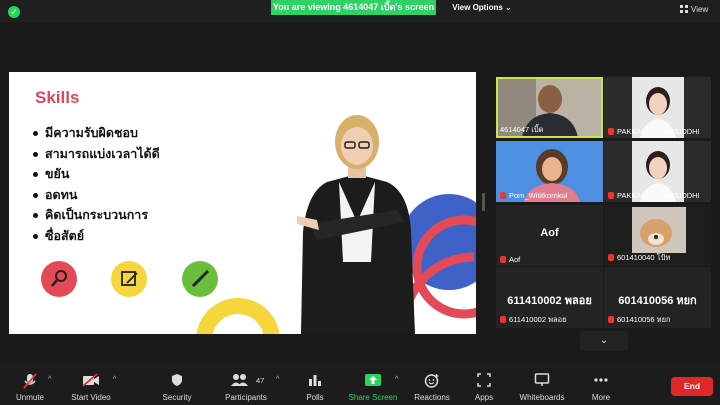 The height and width of the screenshot is (405, 720). What do you see at coordinates (431, 381) in the screenshot?
I see `smile-icon` at bounding box center [431, 381].